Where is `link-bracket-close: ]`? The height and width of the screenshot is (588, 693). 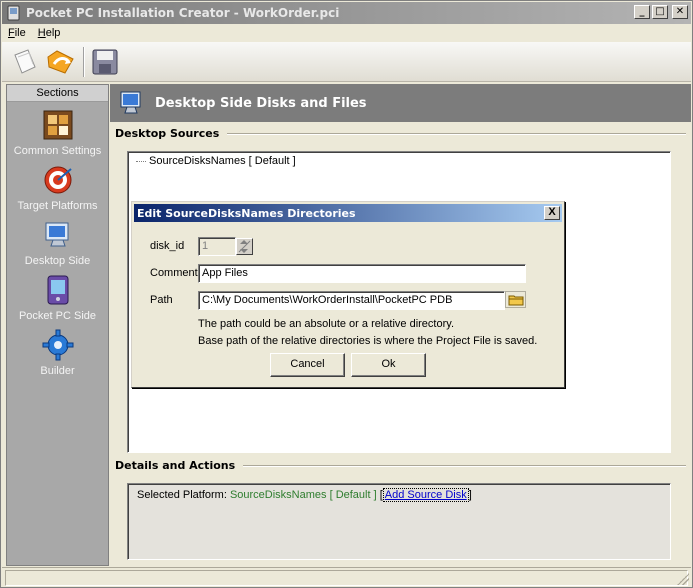
link-bracket-close: ] is located at coordinates (470, 495).